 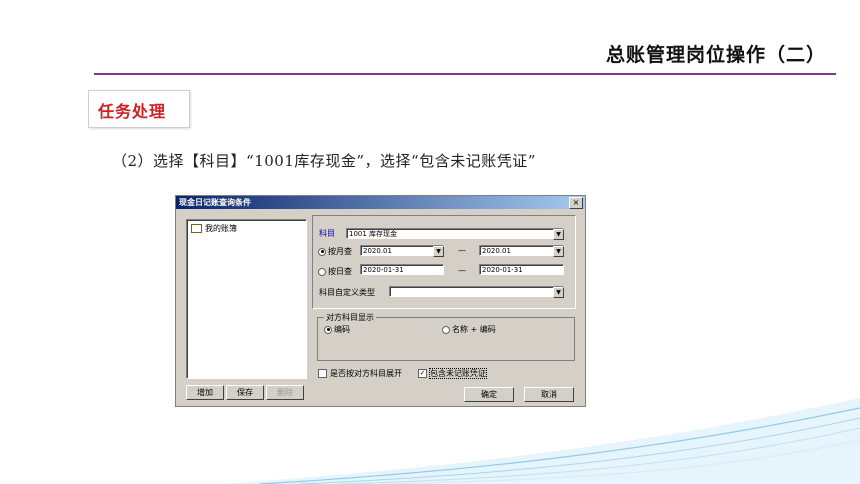 I want to click on decorative-wave, so click(x=540, y=441).